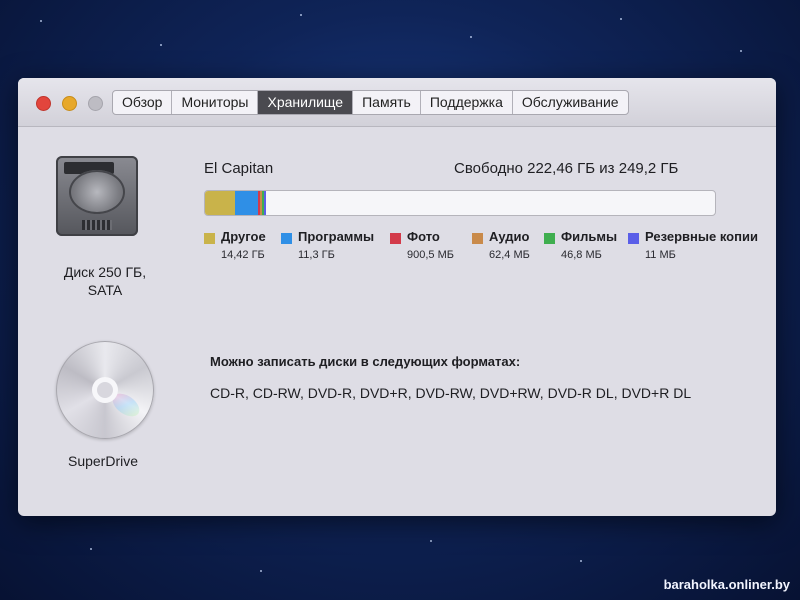 This screenshot has width=800, height=600. I want to click on legend-size: 900,5 МБ, so click(430, 255).